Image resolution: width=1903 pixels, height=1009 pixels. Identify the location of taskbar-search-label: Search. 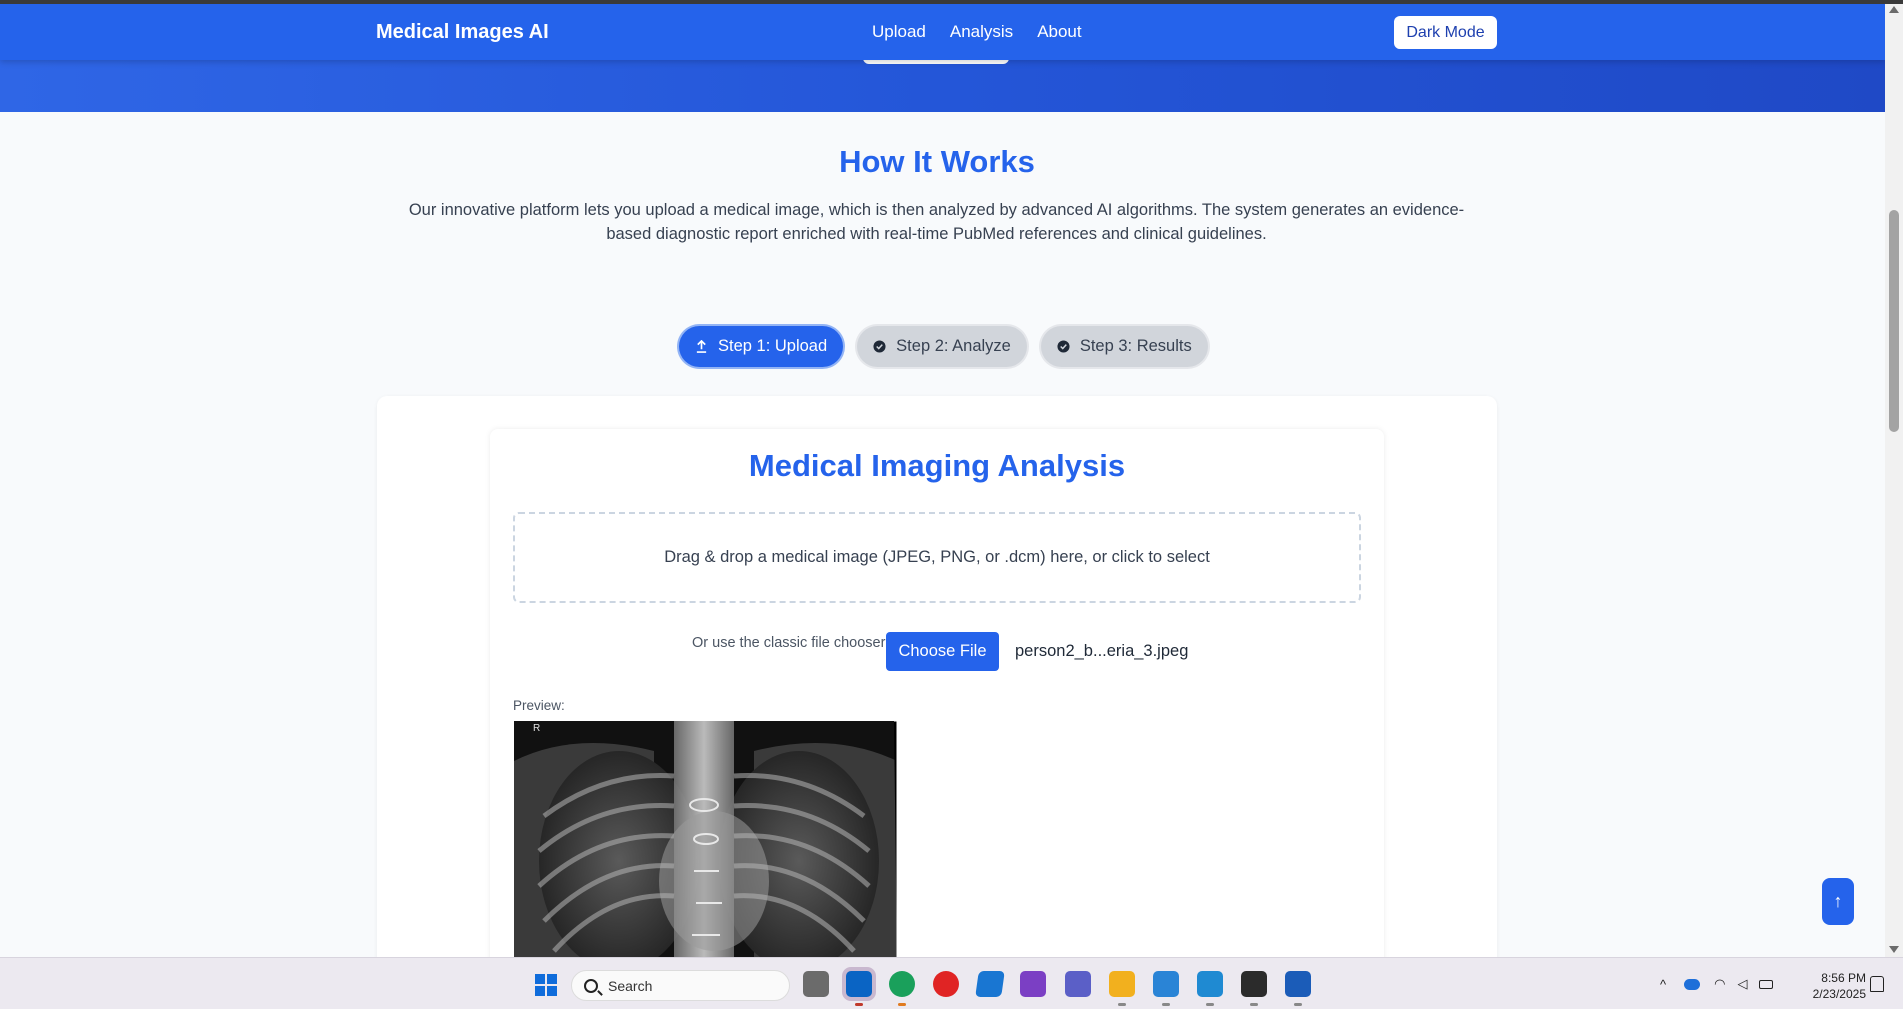
(630, 985).